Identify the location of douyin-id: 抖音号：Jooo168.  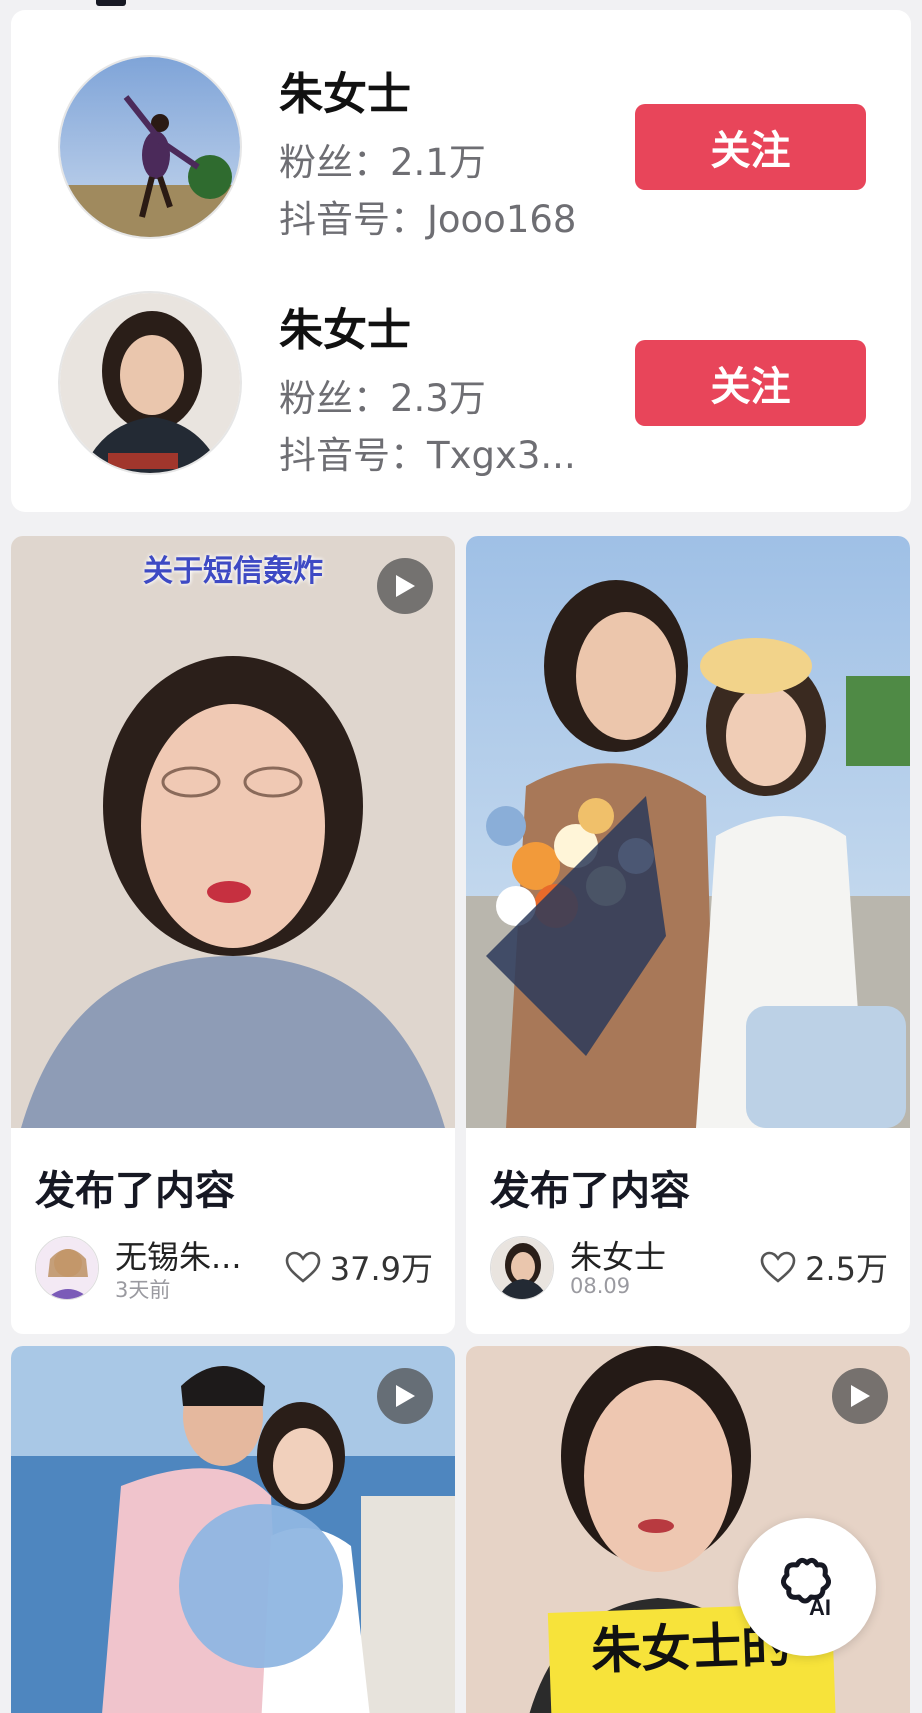
(428, 219).